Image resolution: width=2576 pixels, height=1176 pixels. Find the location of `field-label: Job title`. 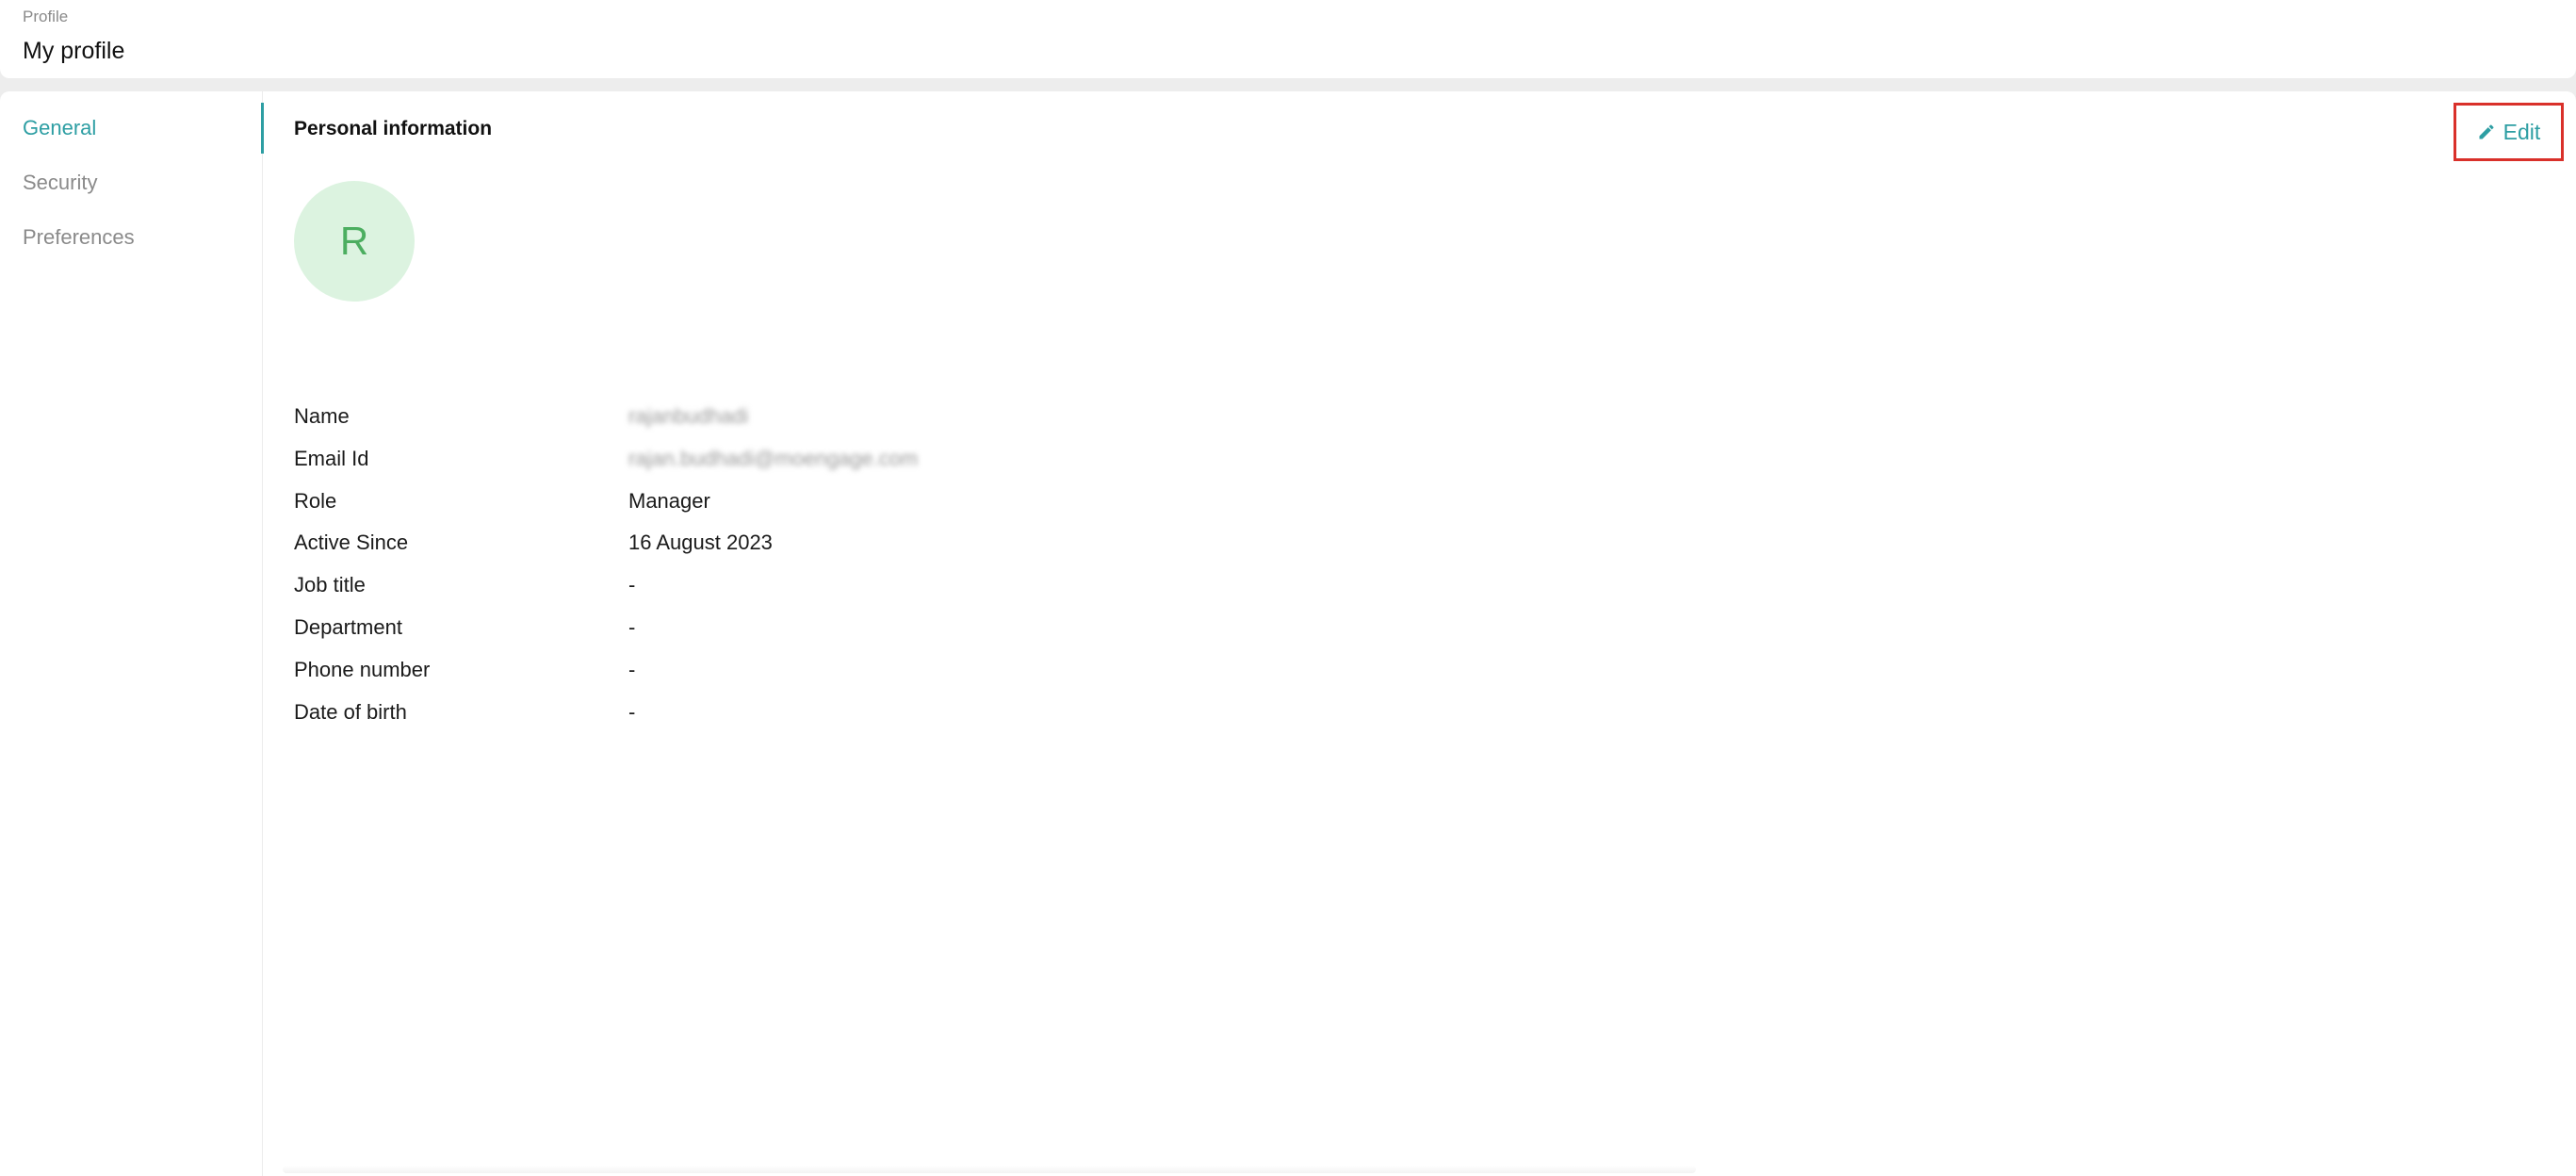

field-label: Job title is located at coordinates (330, 584).